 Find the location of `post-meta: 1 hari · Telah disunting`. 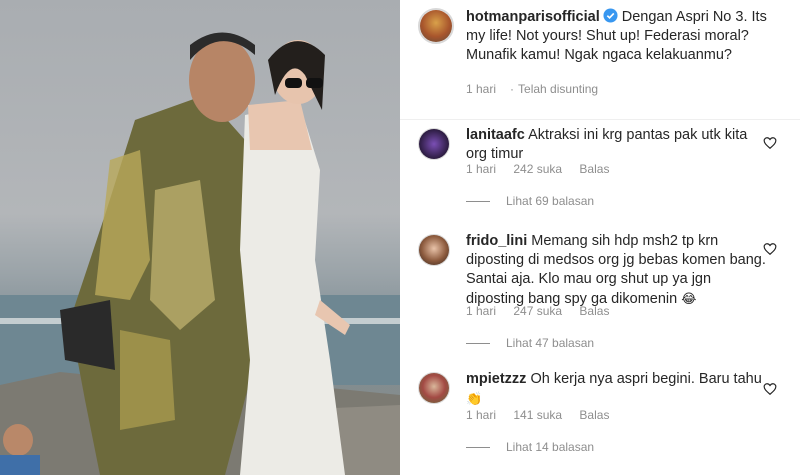

post-meta: 1 hari · Telah disunting is located at coordinates (532, 89).